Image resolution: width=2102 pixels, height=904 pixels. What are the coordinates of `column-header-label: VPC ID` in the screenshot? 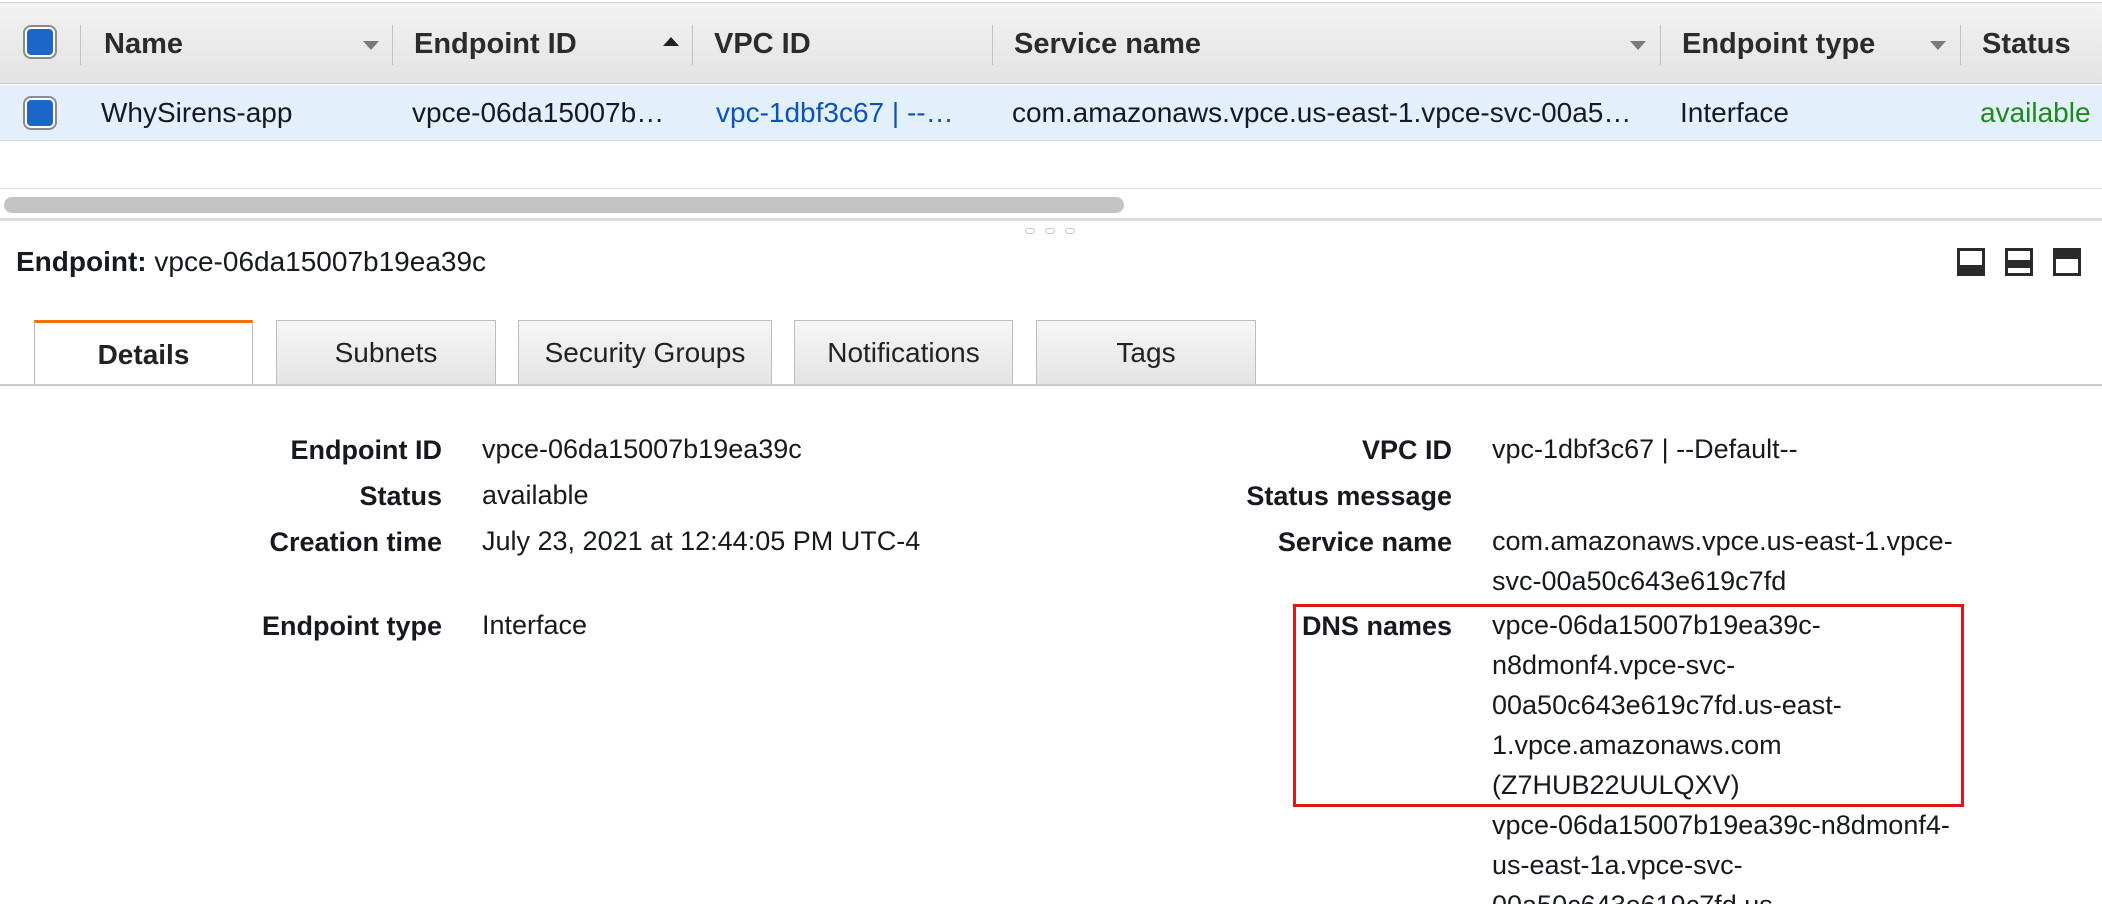 It's located at (762, 43).